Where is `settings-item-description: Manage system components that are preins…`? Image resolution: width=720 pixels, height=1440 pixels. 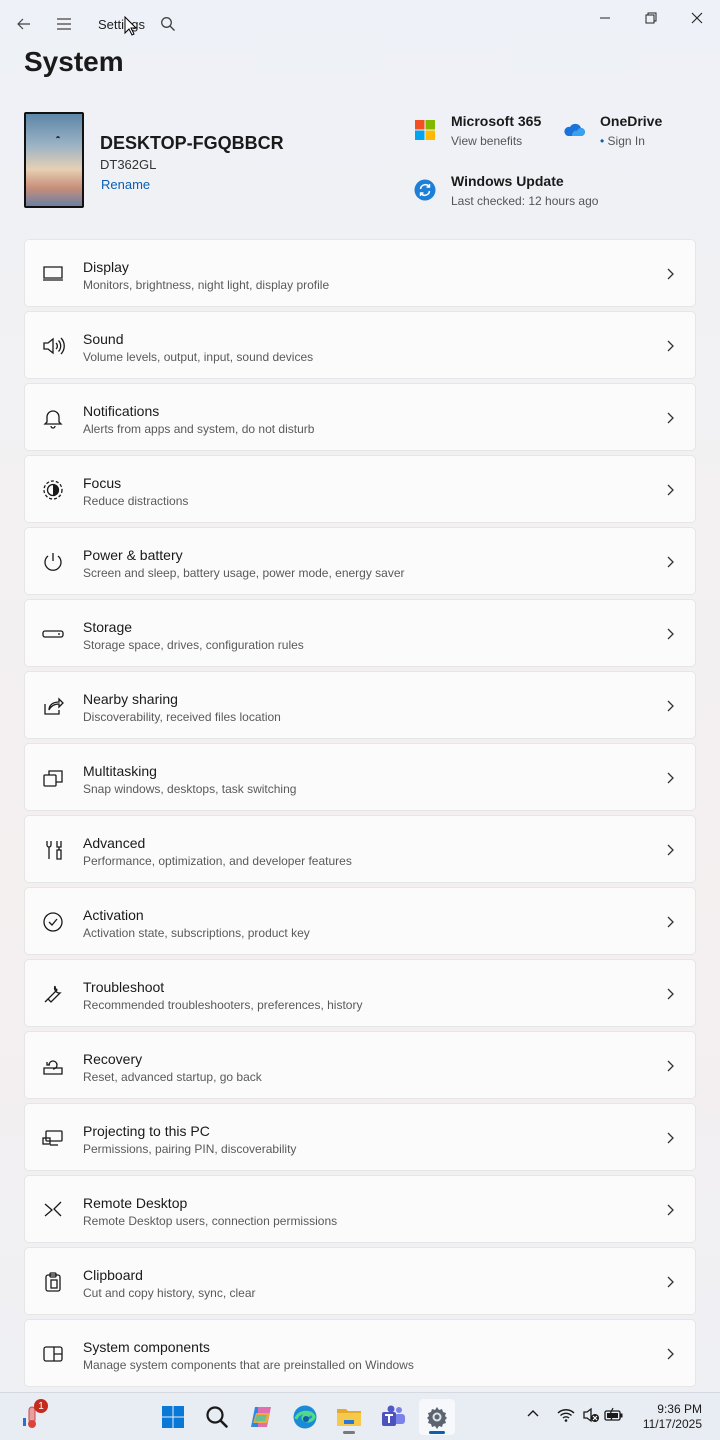 settings-item-description: Manage system components that are preins… is located at coordinates (248, 1365).